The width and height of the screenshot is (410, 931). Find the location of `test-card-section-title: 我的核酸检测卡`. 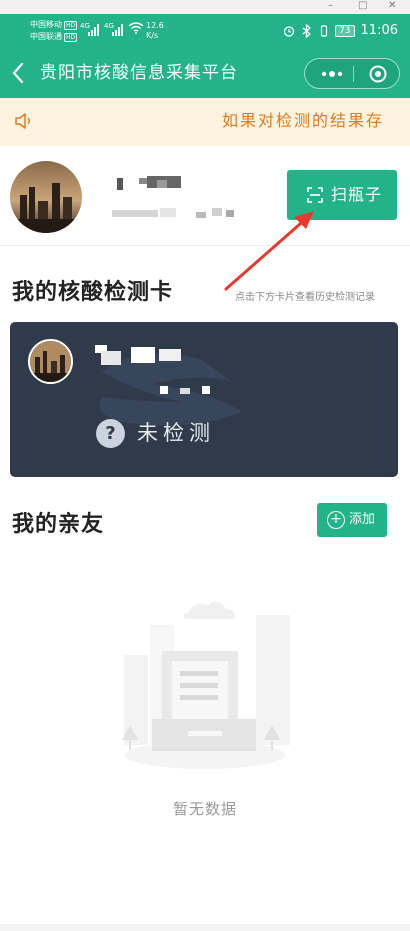

test-card-section-title: 我的核酸检测卡 is located at coordinates (93, 292).